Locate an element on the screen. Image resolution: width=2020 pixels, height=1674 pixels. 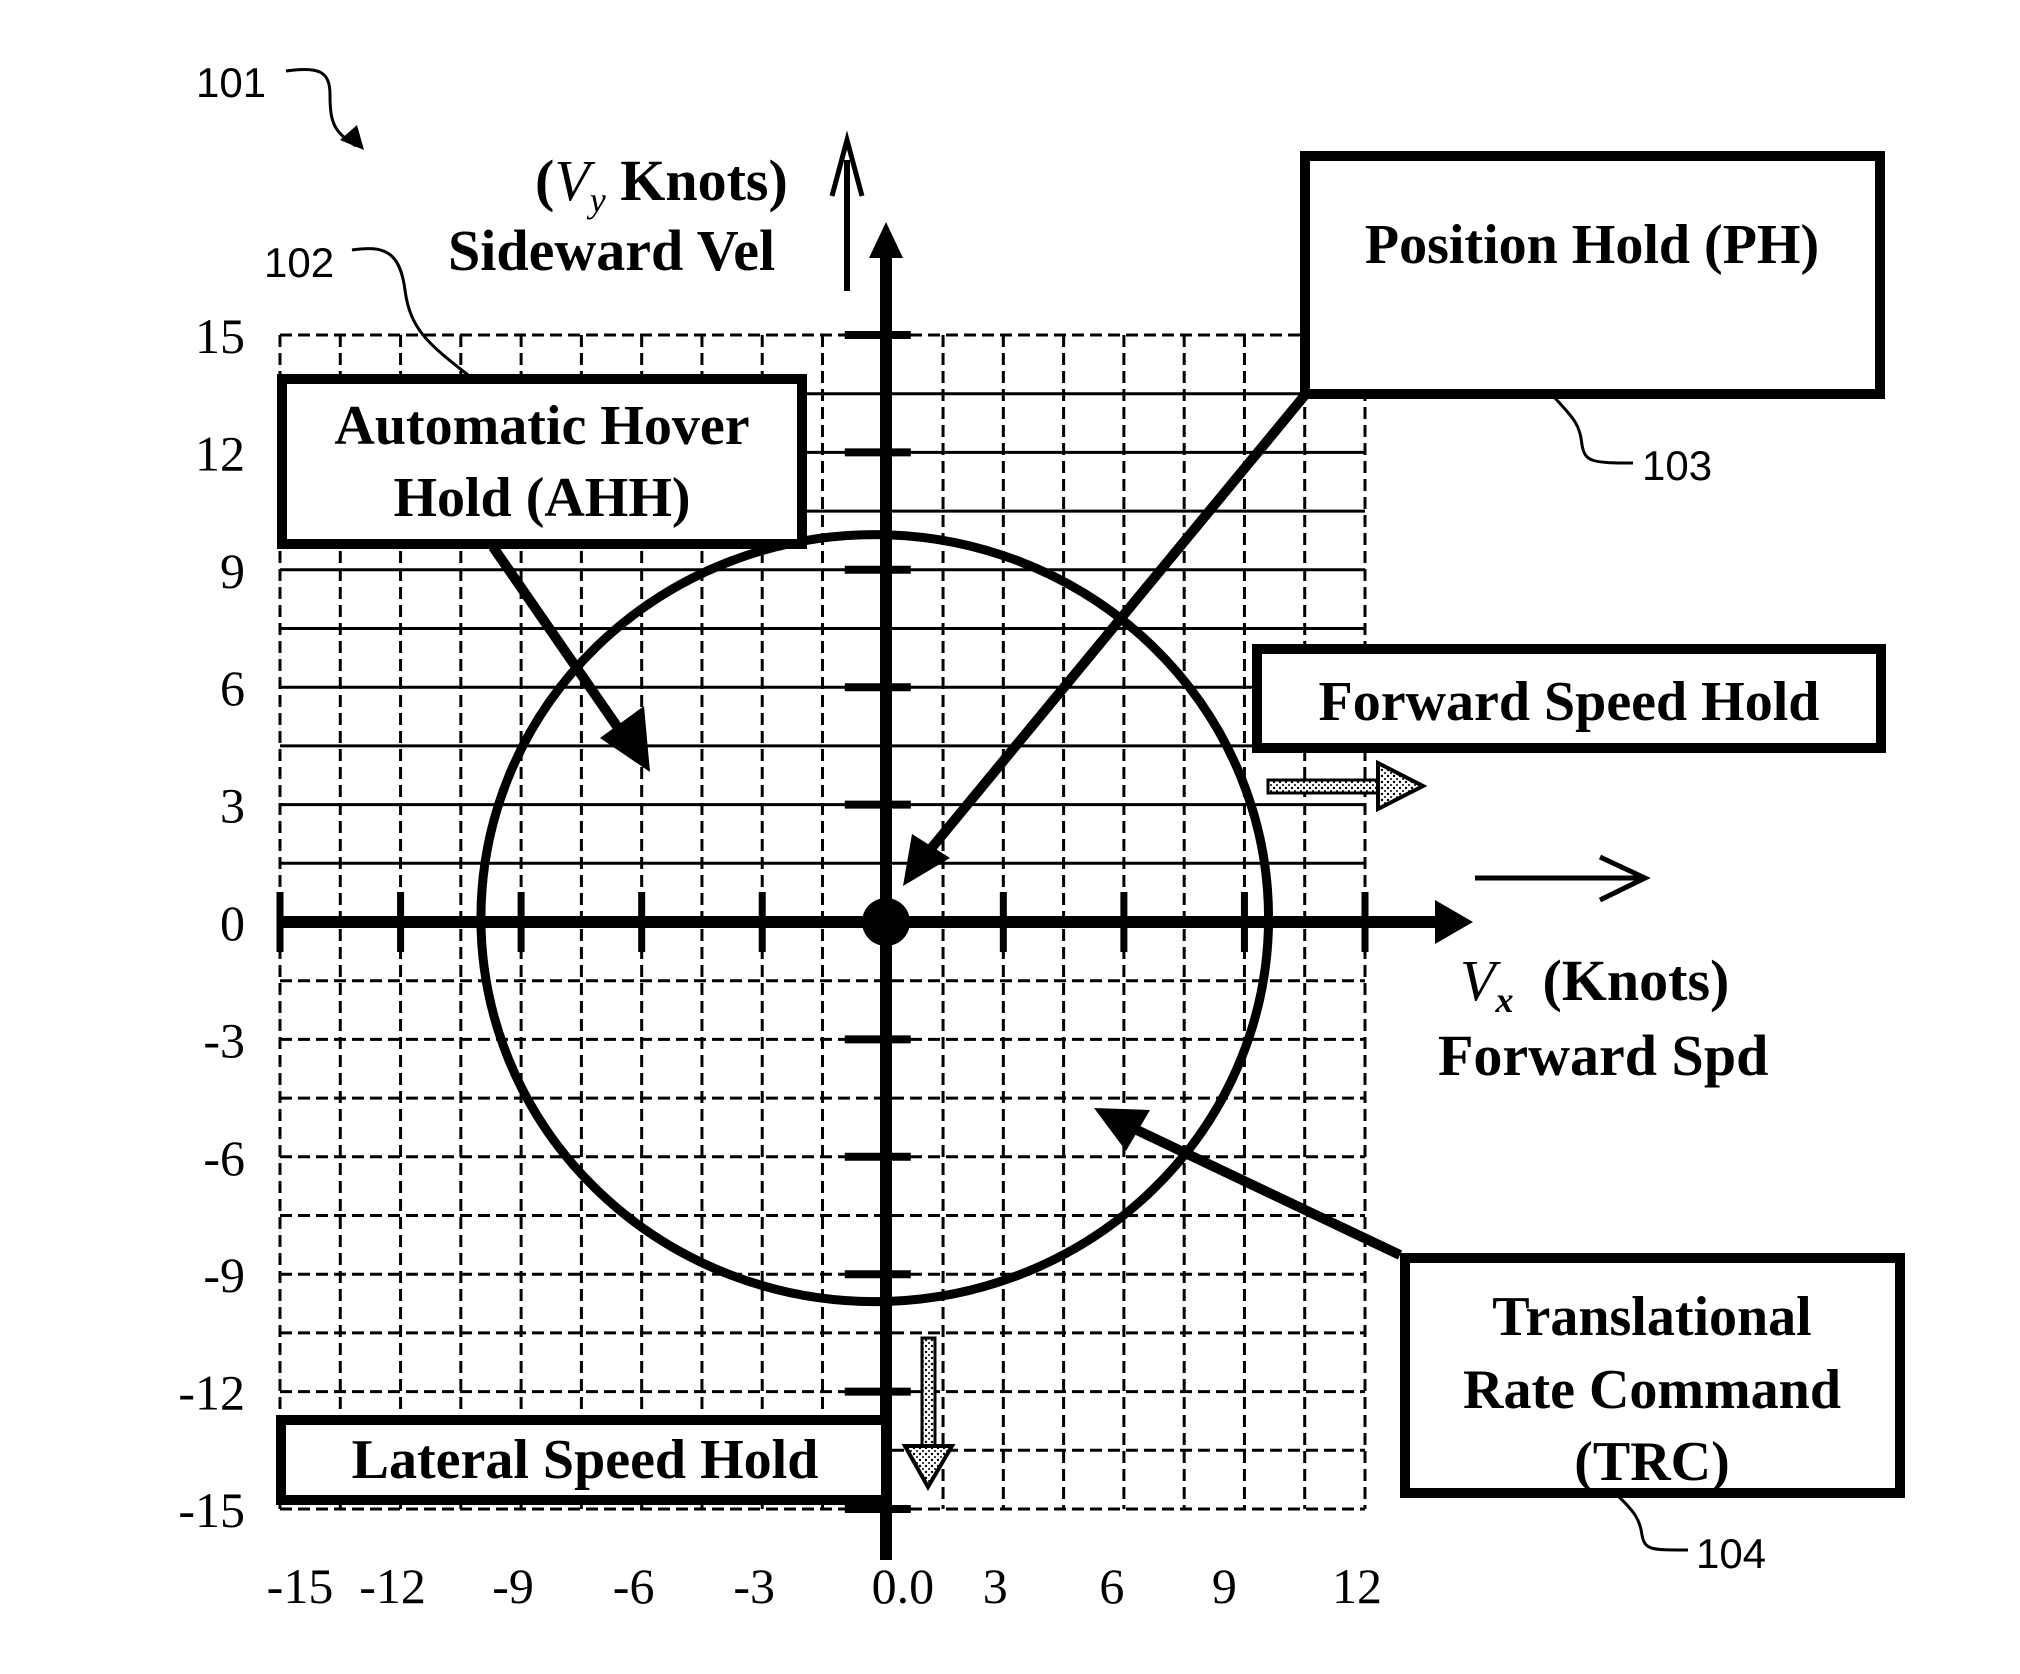
svg-text: 104 is located at coordinates (1731, 1553).